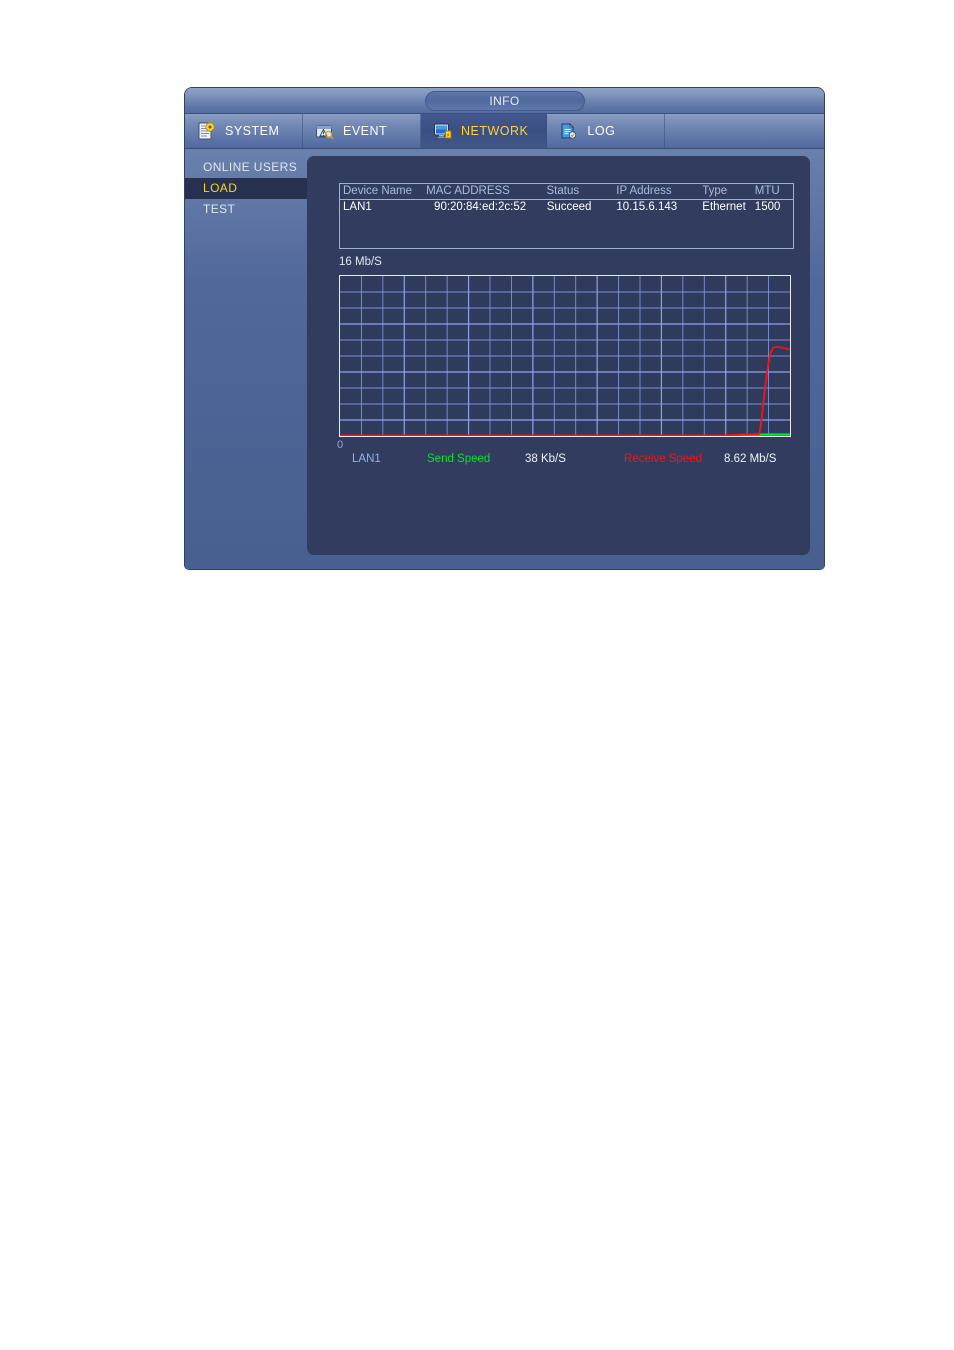  I want to click on tab-log: LOG, so click(606, 131).